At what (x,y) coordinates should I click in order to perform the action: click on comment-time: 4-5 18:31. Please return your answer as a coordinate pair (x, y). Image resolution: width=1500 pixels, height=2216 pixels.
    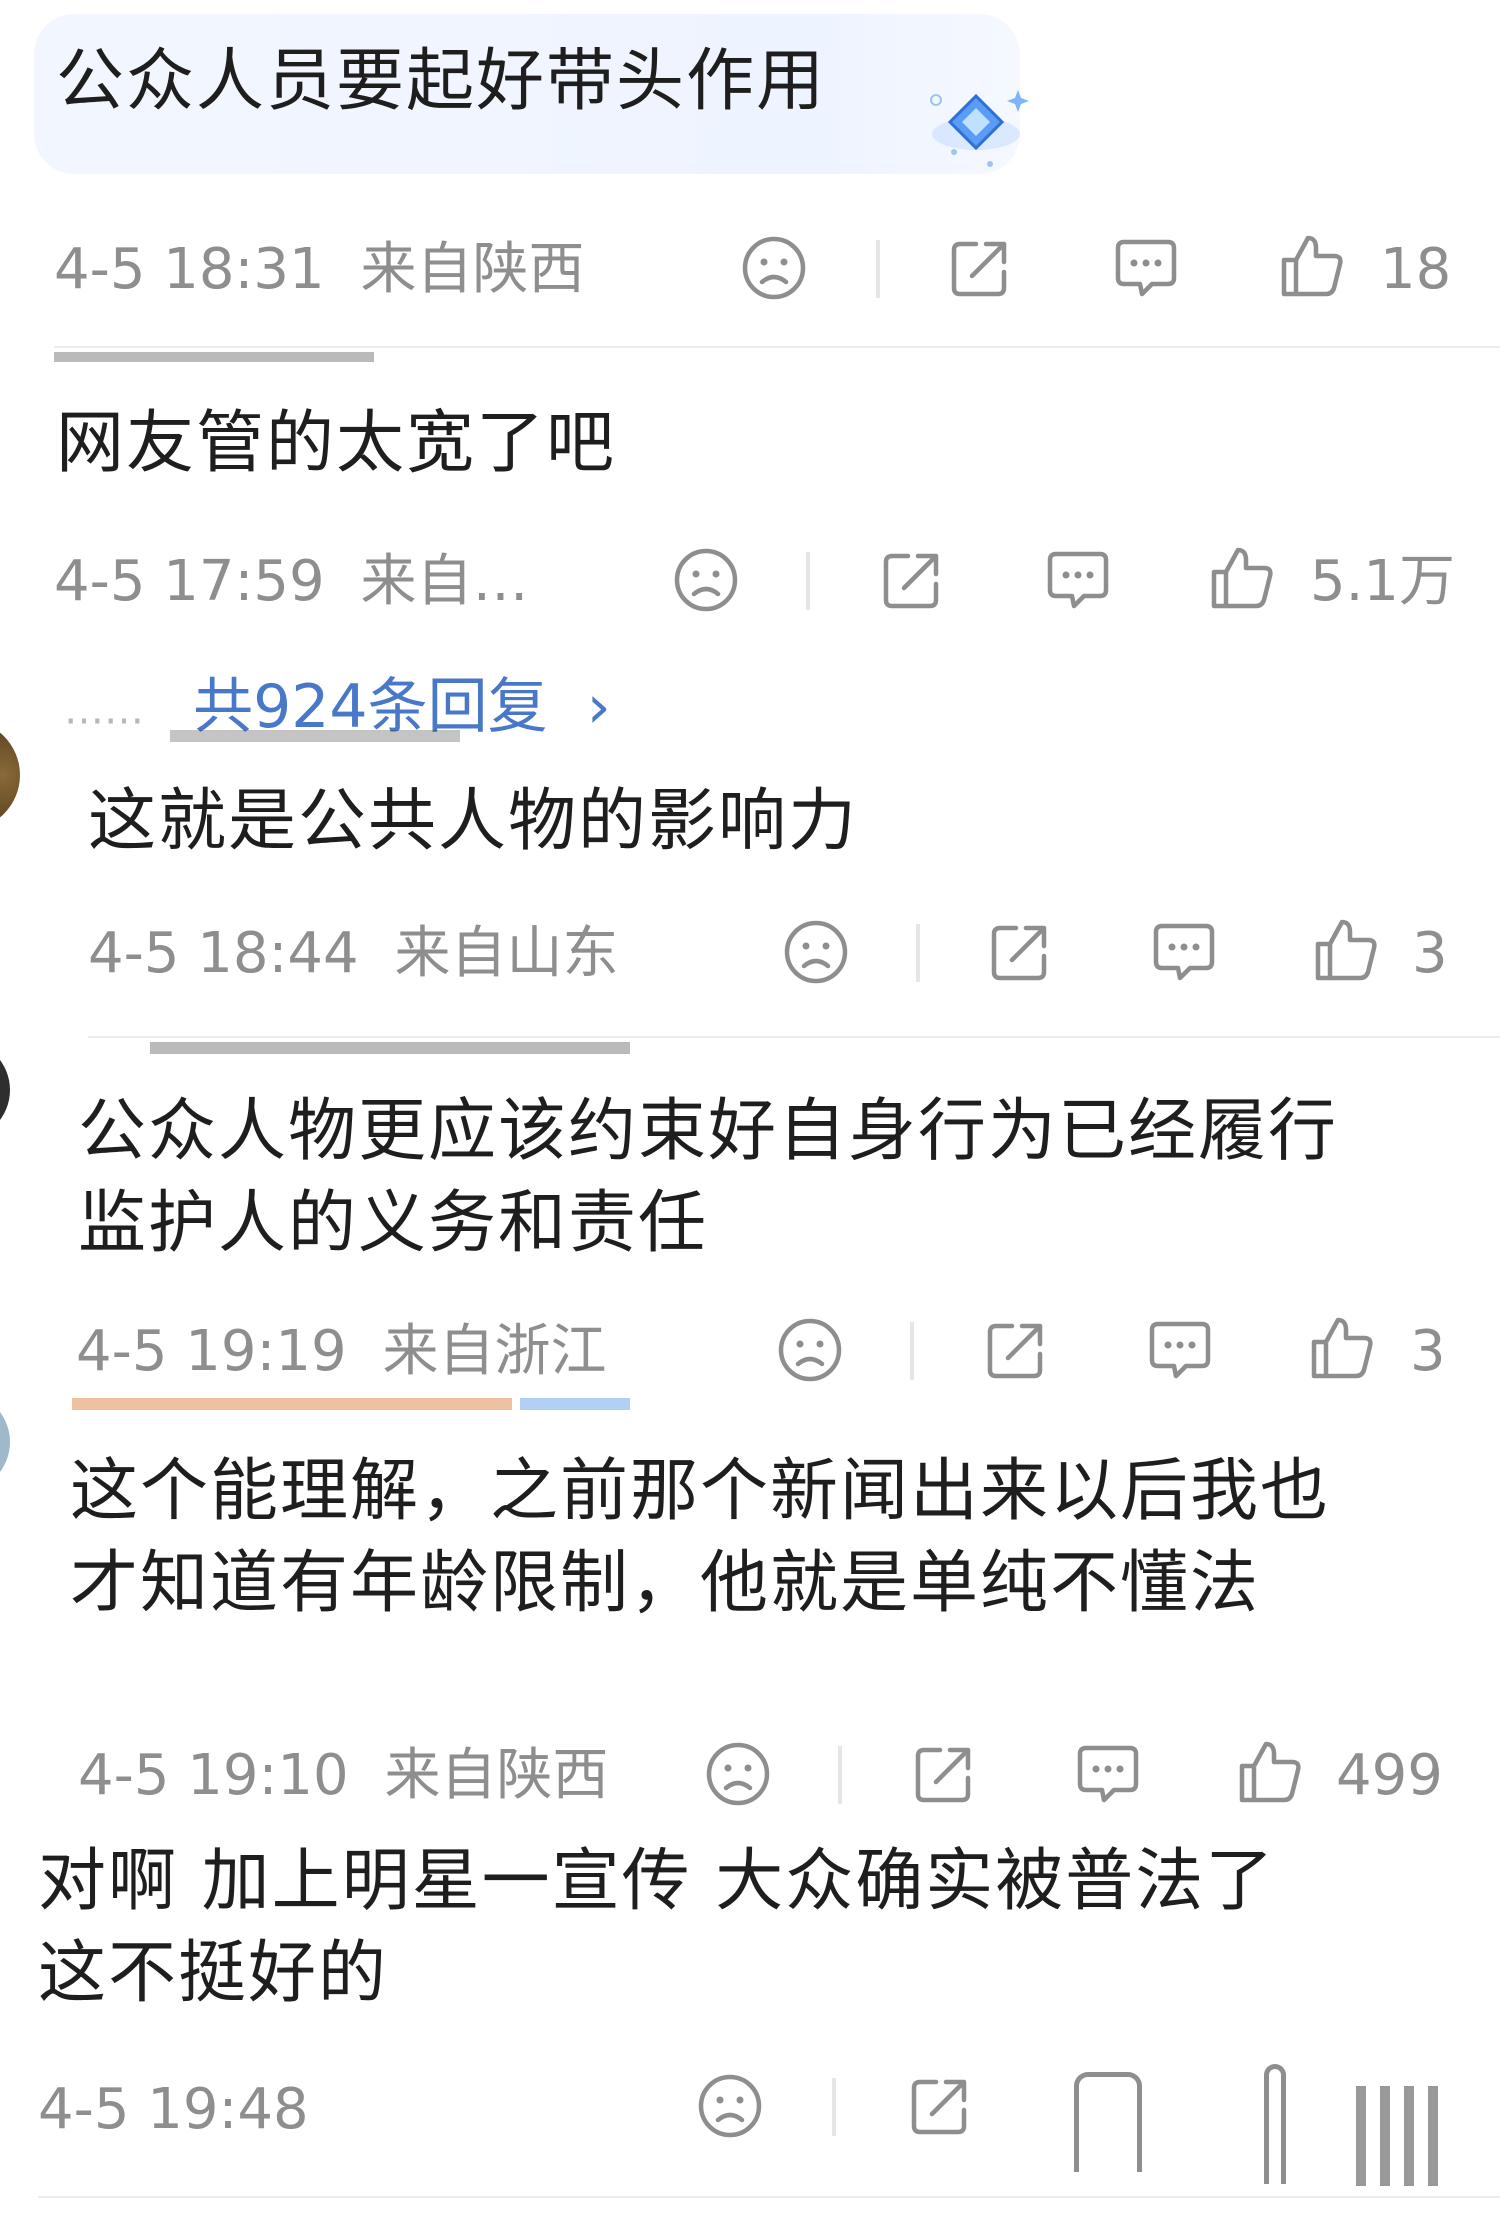
    Looking at the image, I should click on (189, 269).